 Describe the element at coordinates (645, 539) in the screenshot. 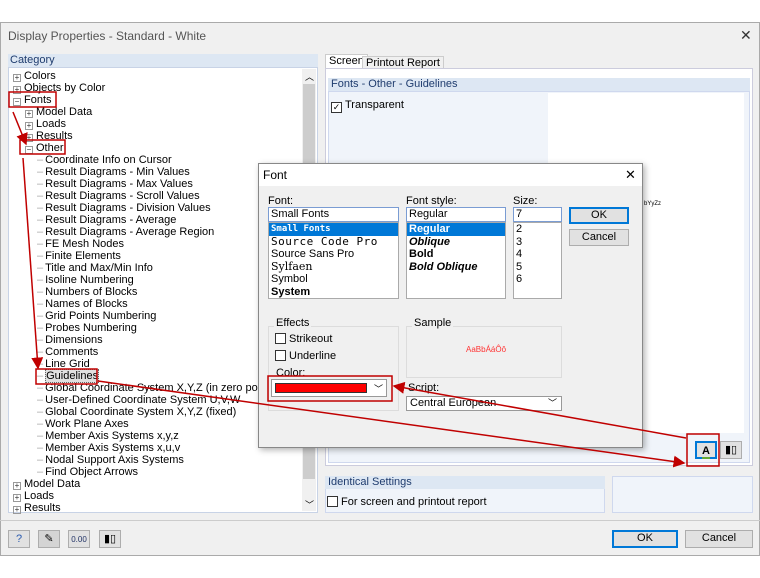

I see `ok-button: OK` at that location.